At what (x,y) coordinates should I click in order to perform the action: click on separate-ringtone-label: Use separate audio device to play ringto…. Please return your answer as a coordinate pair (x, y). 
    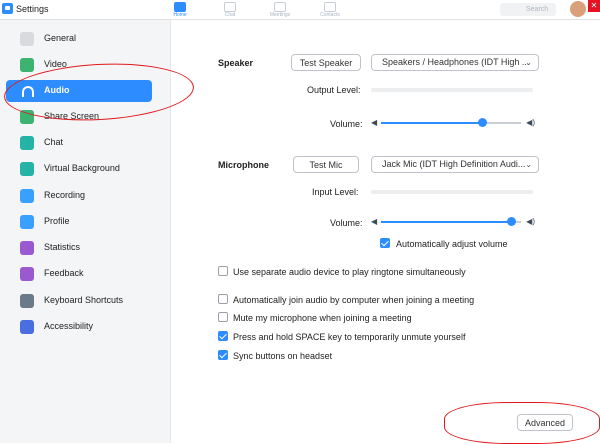
    Looking at the image, I should click on (349, 272).